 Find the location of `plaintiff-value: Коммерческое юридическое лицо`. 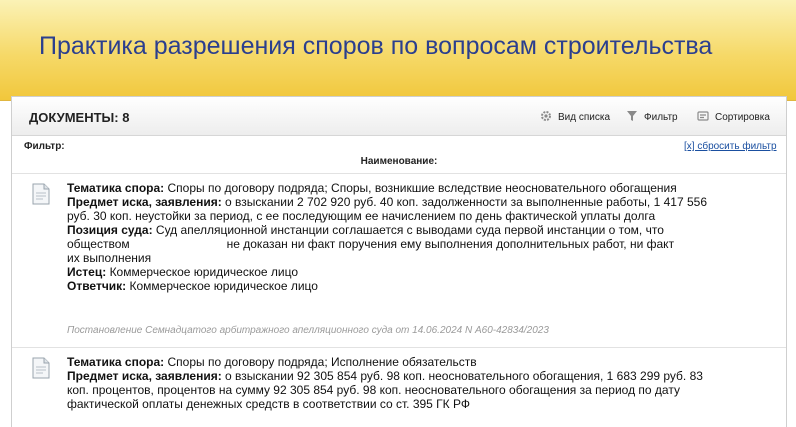

plaintiff-value: Коммерческое юридическое лицо is located at coordinates (202, 272).